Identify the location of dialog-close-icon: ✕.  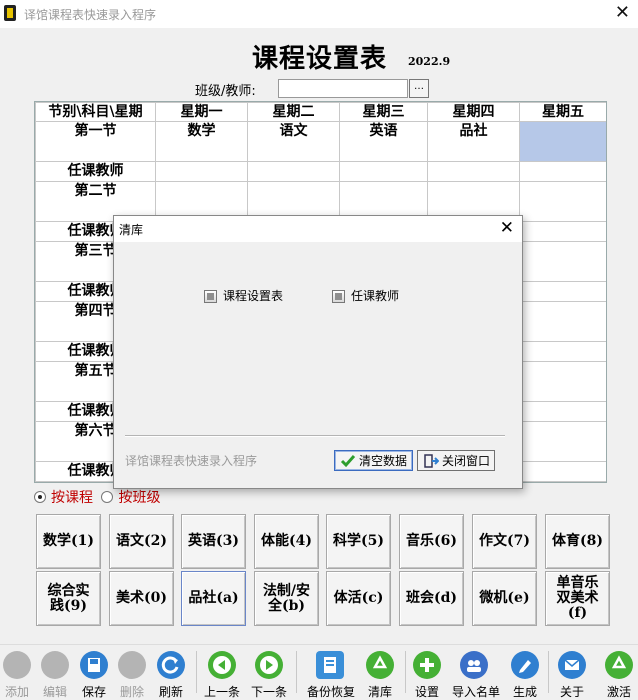
(507, 228).